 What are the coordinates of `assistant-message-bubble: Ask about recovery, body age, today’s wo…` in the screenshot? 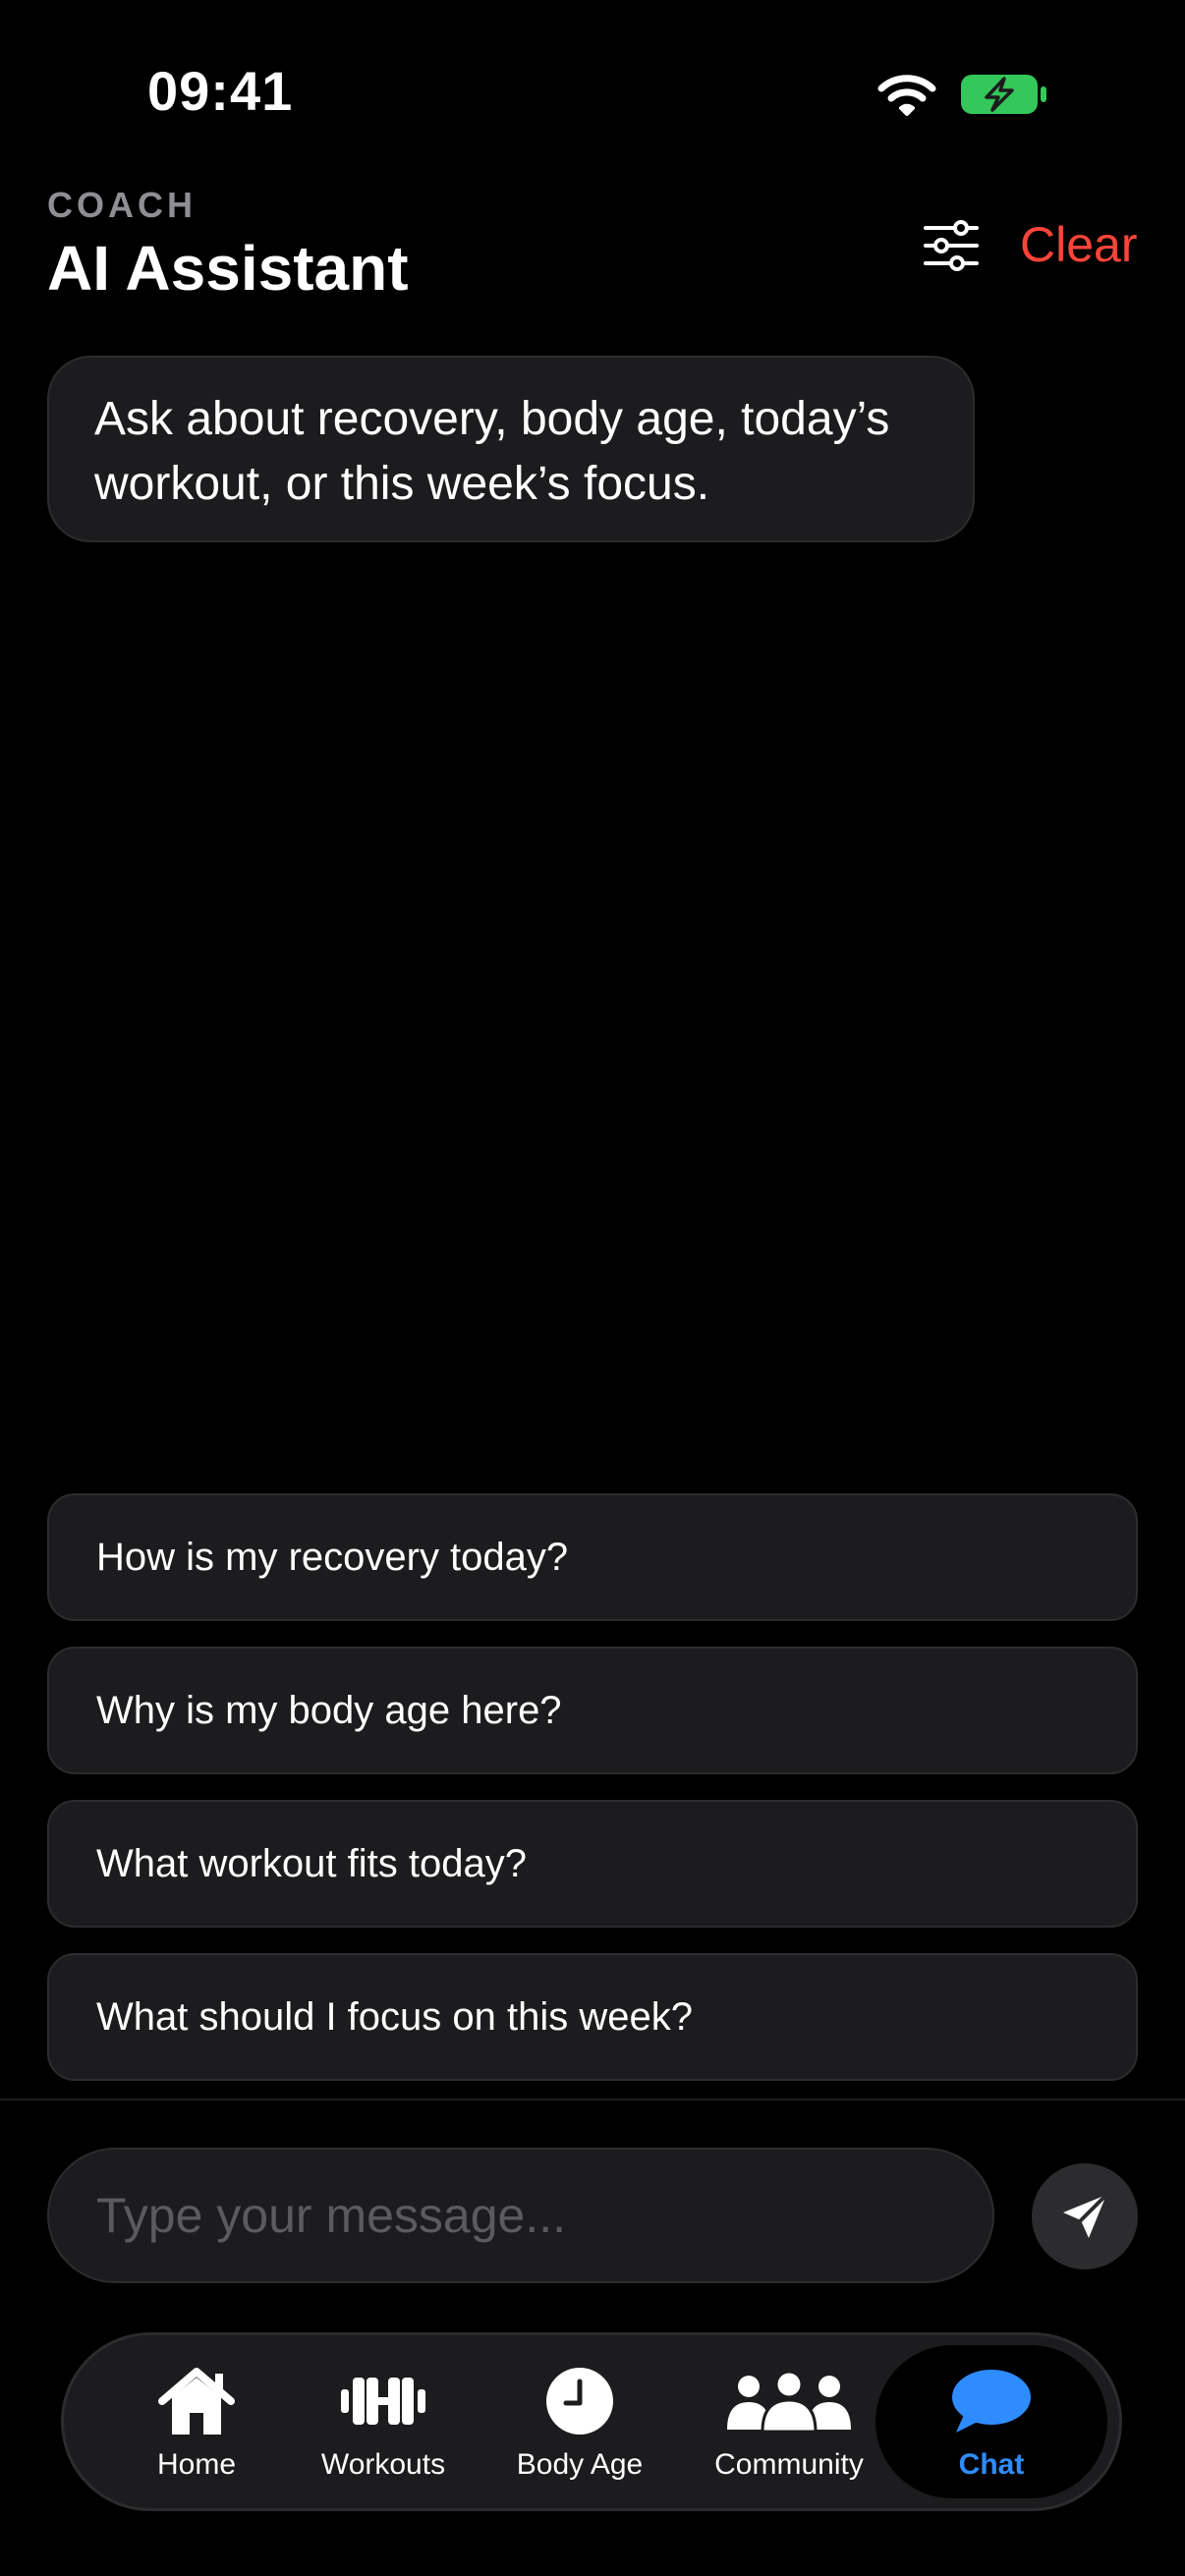 It's located at (511, 449).